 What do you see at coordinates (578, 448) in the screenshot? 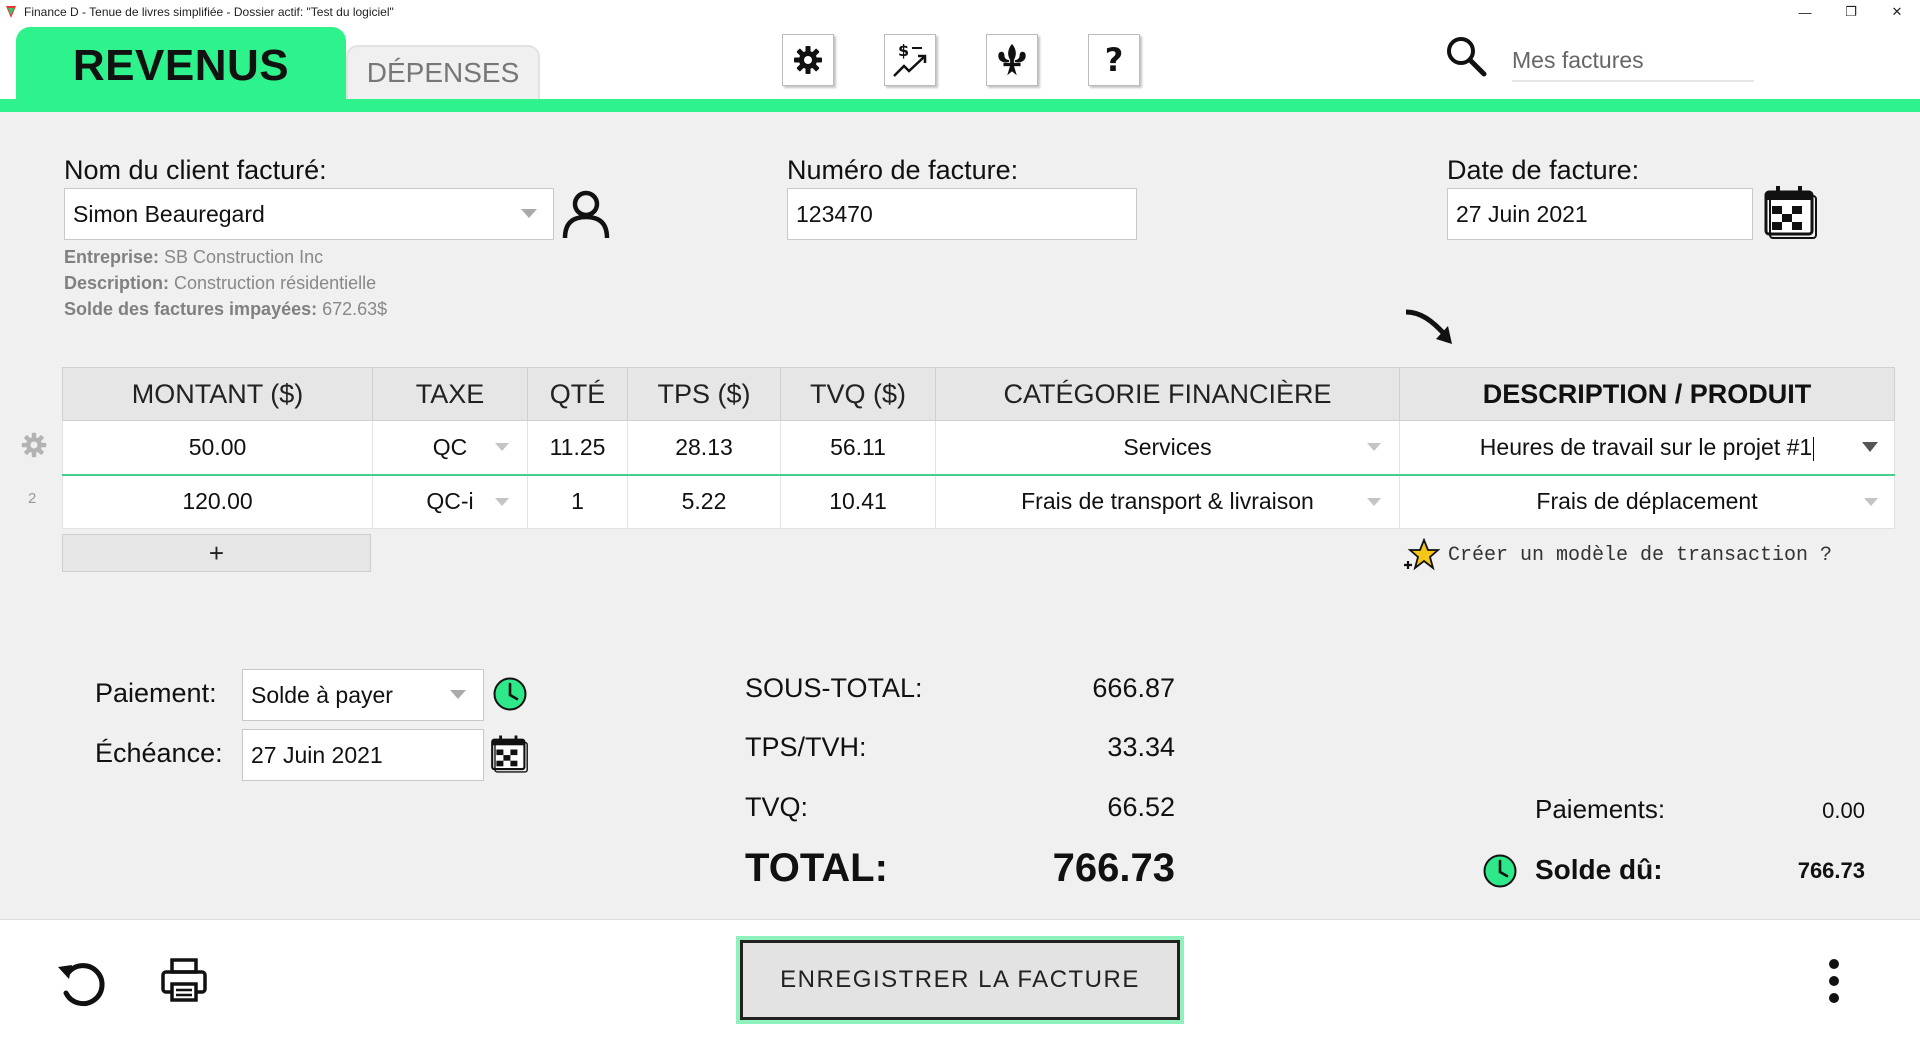
I see `cell-qte: 11.25` at bounding box center [578, 448].